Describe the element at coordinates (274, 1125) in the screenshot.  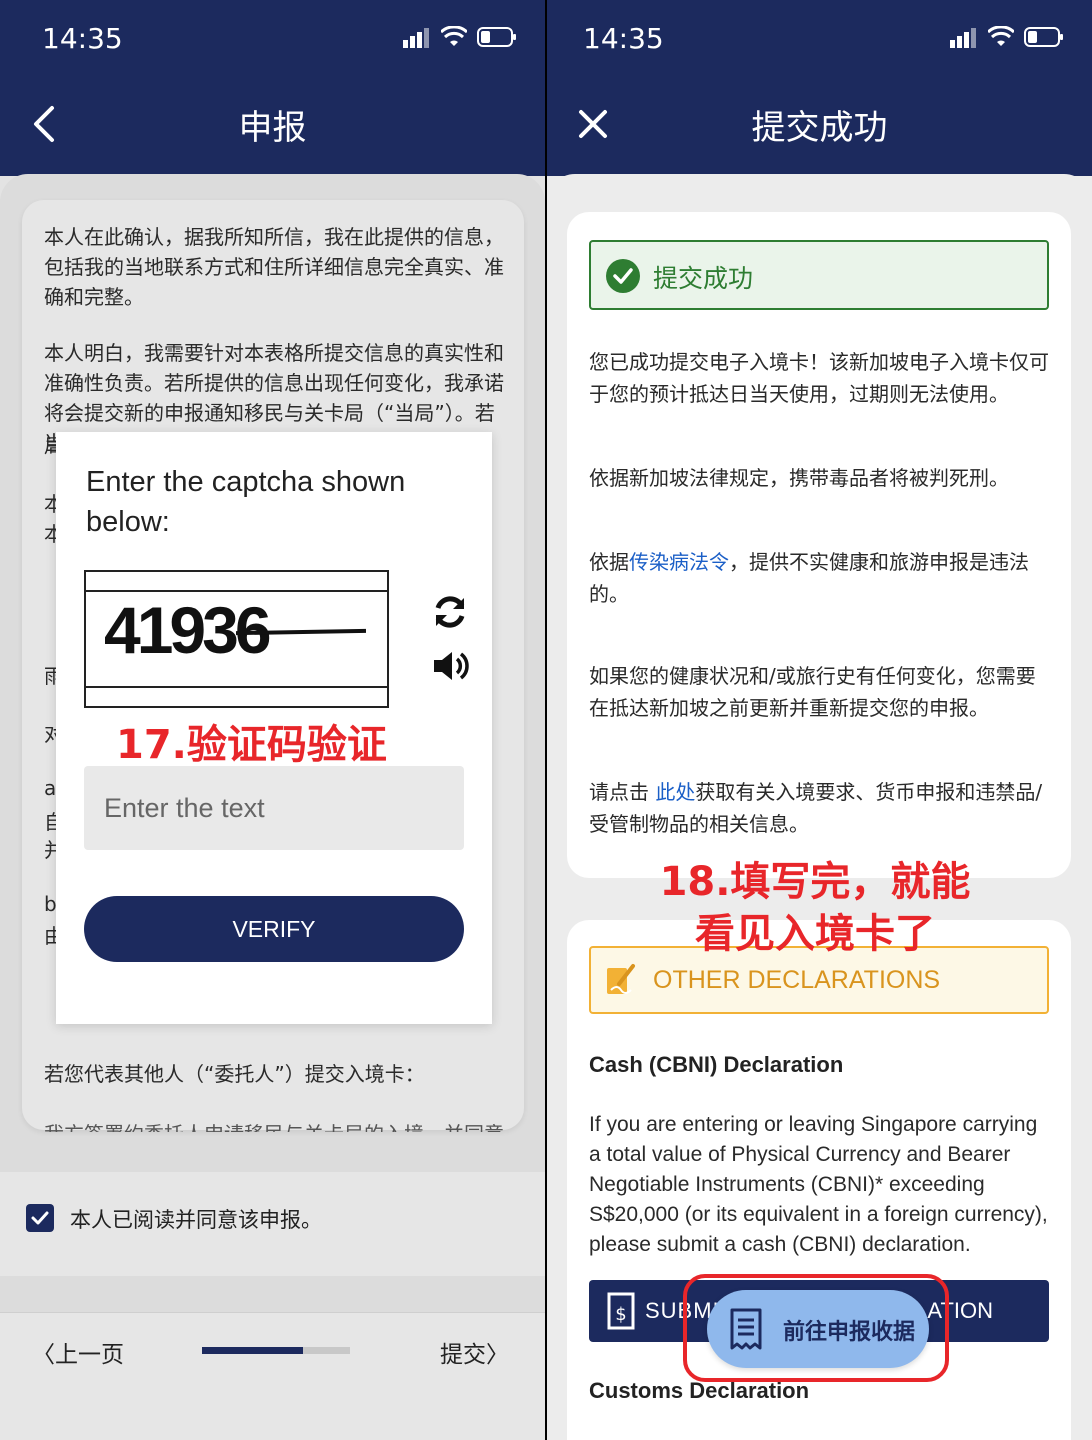
I see `delegate-text-clipped: 我方签署约委托人申请移民与关卡局的入境，并同意一切约定` at that location.